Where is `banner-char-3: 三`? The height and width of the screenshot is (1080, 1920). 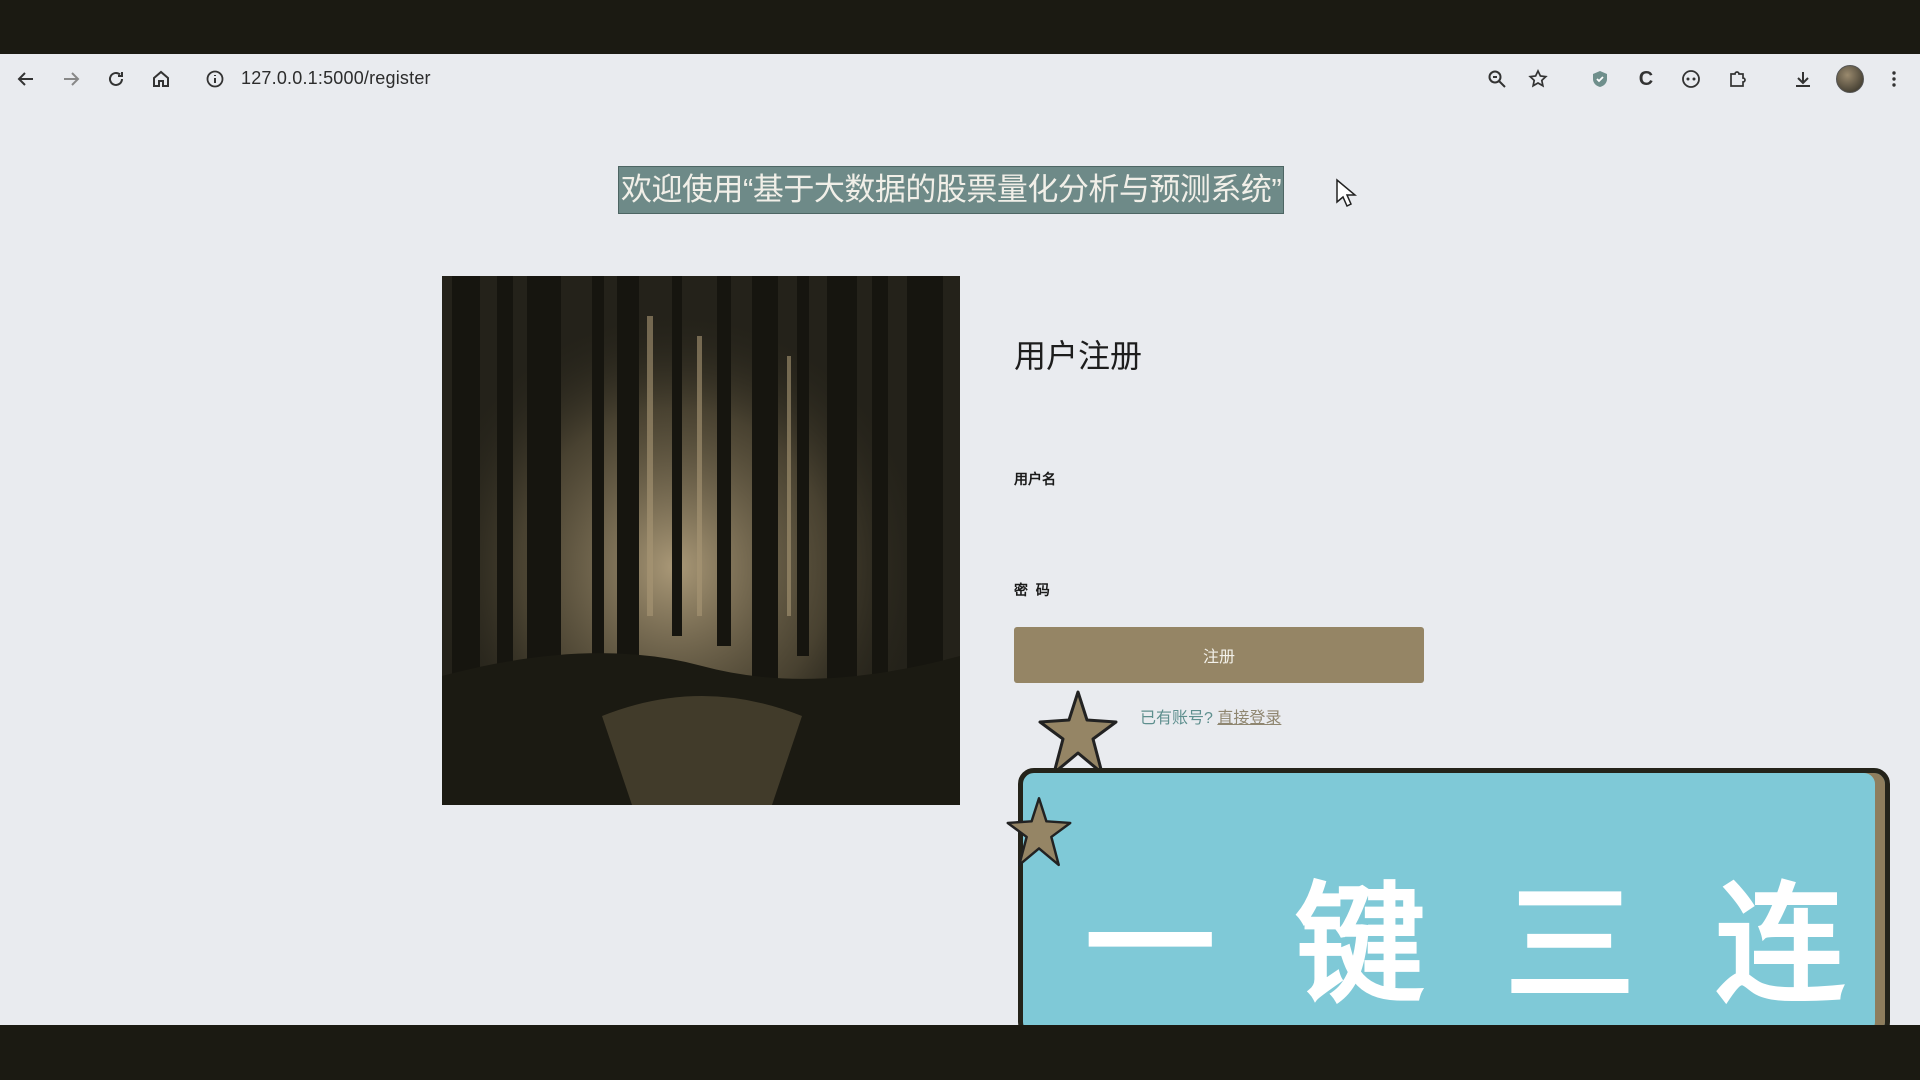 banner-char-3: 三 is located at coordinates (1569, 945).